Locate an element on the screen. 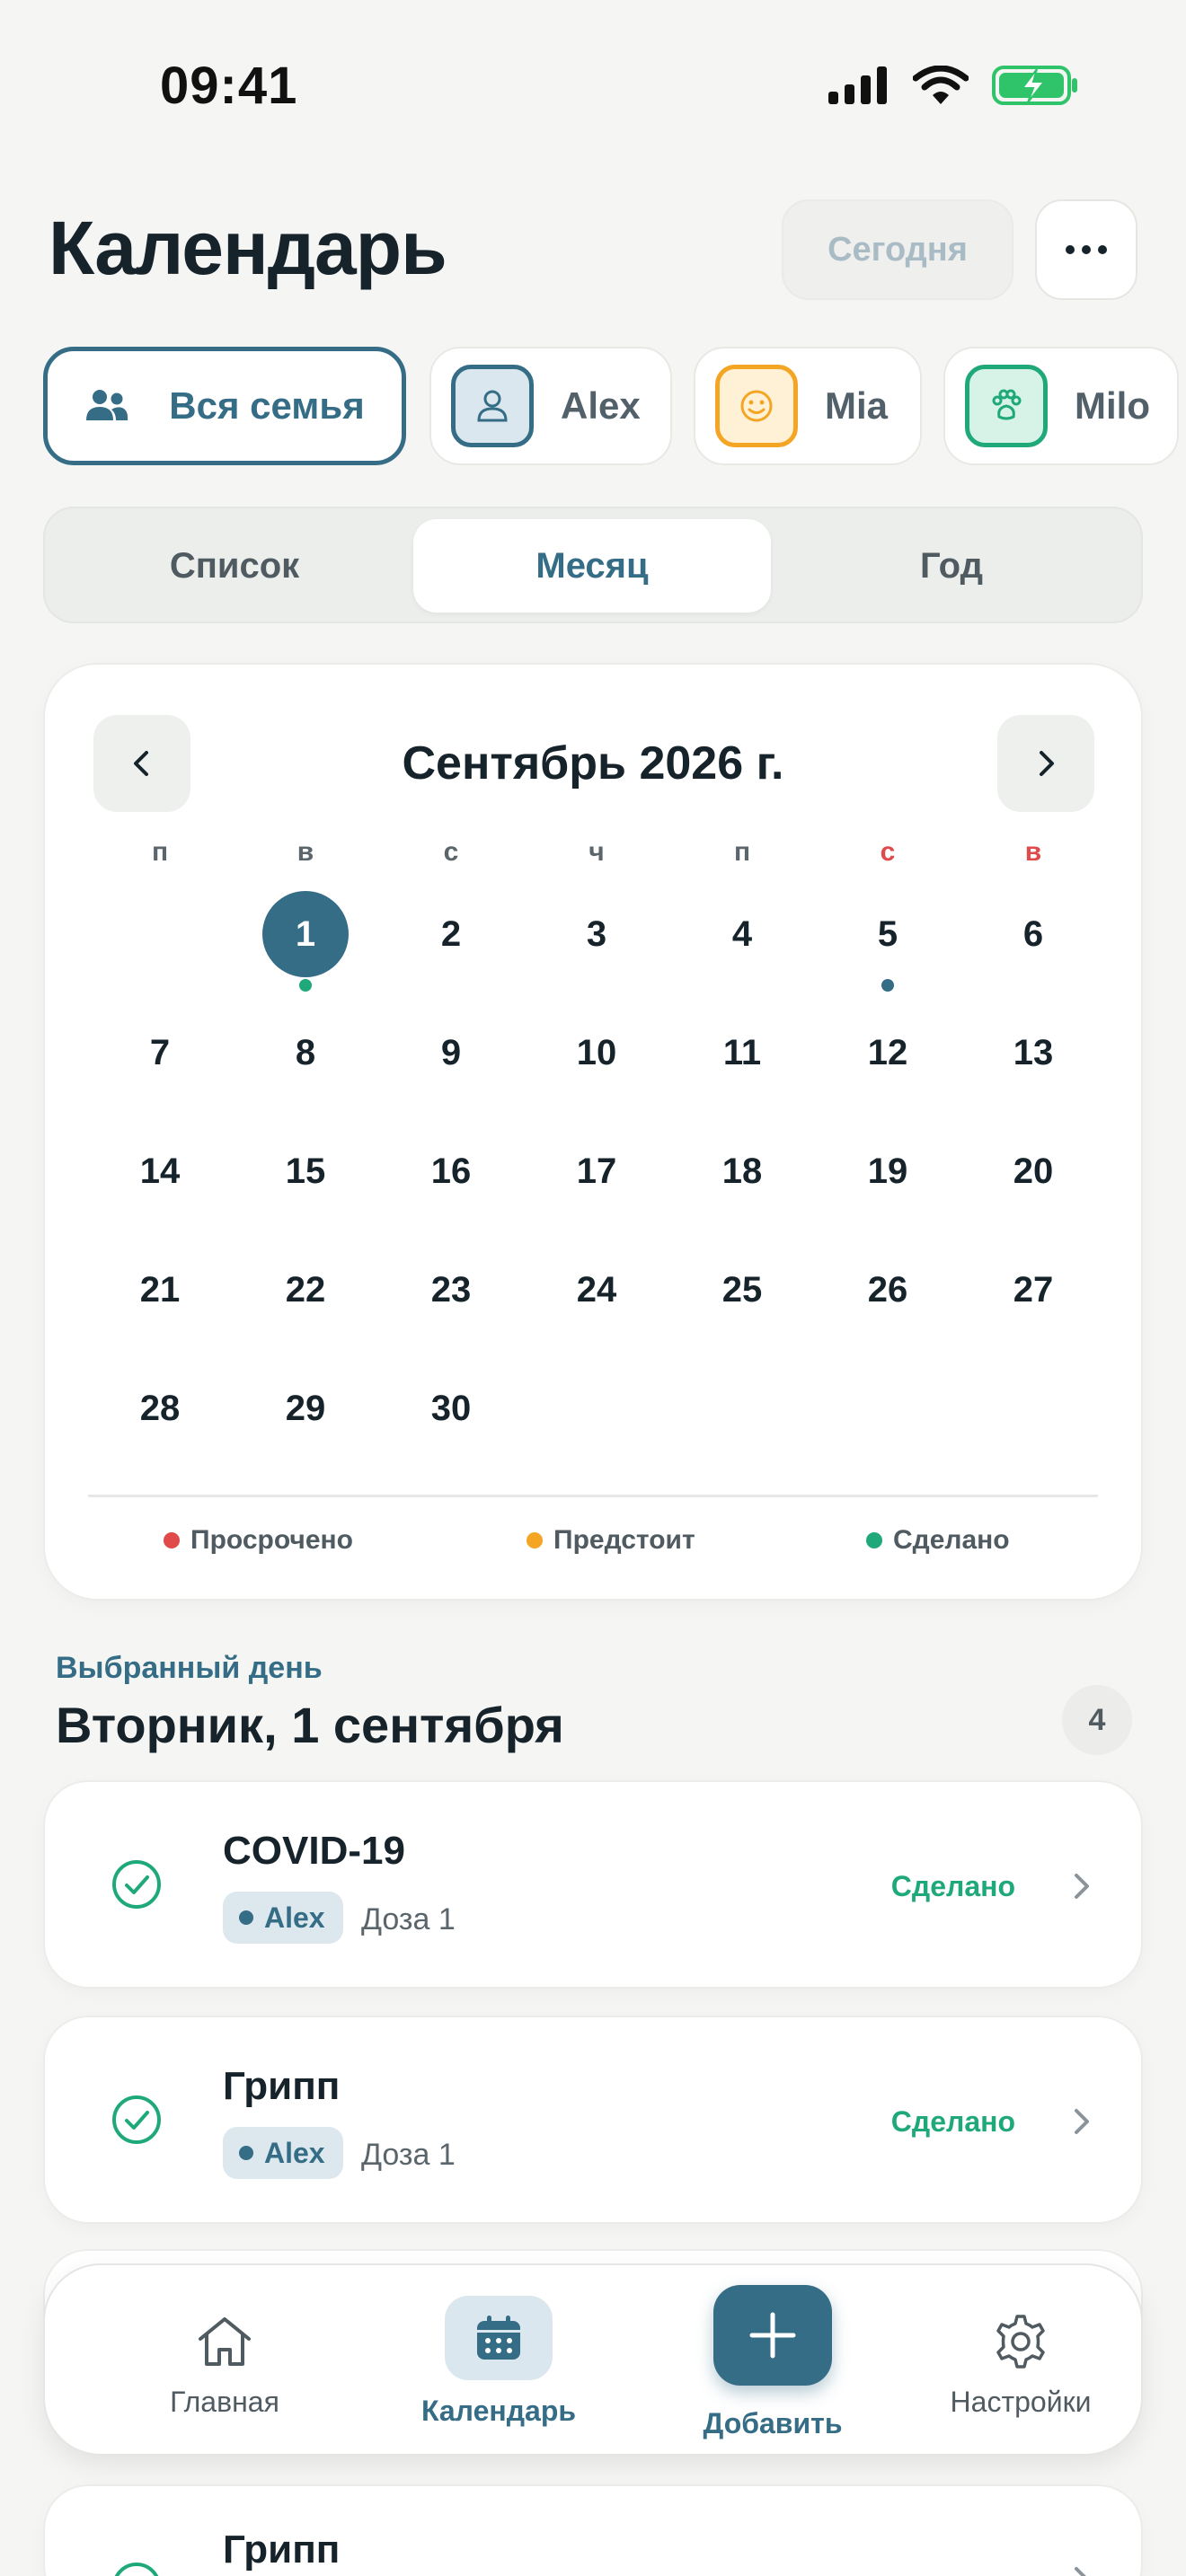 Image resolution: width=1186 pixels, height=2576 pixels. calendar-day: 20 is located at coordinates (1033, 1171).